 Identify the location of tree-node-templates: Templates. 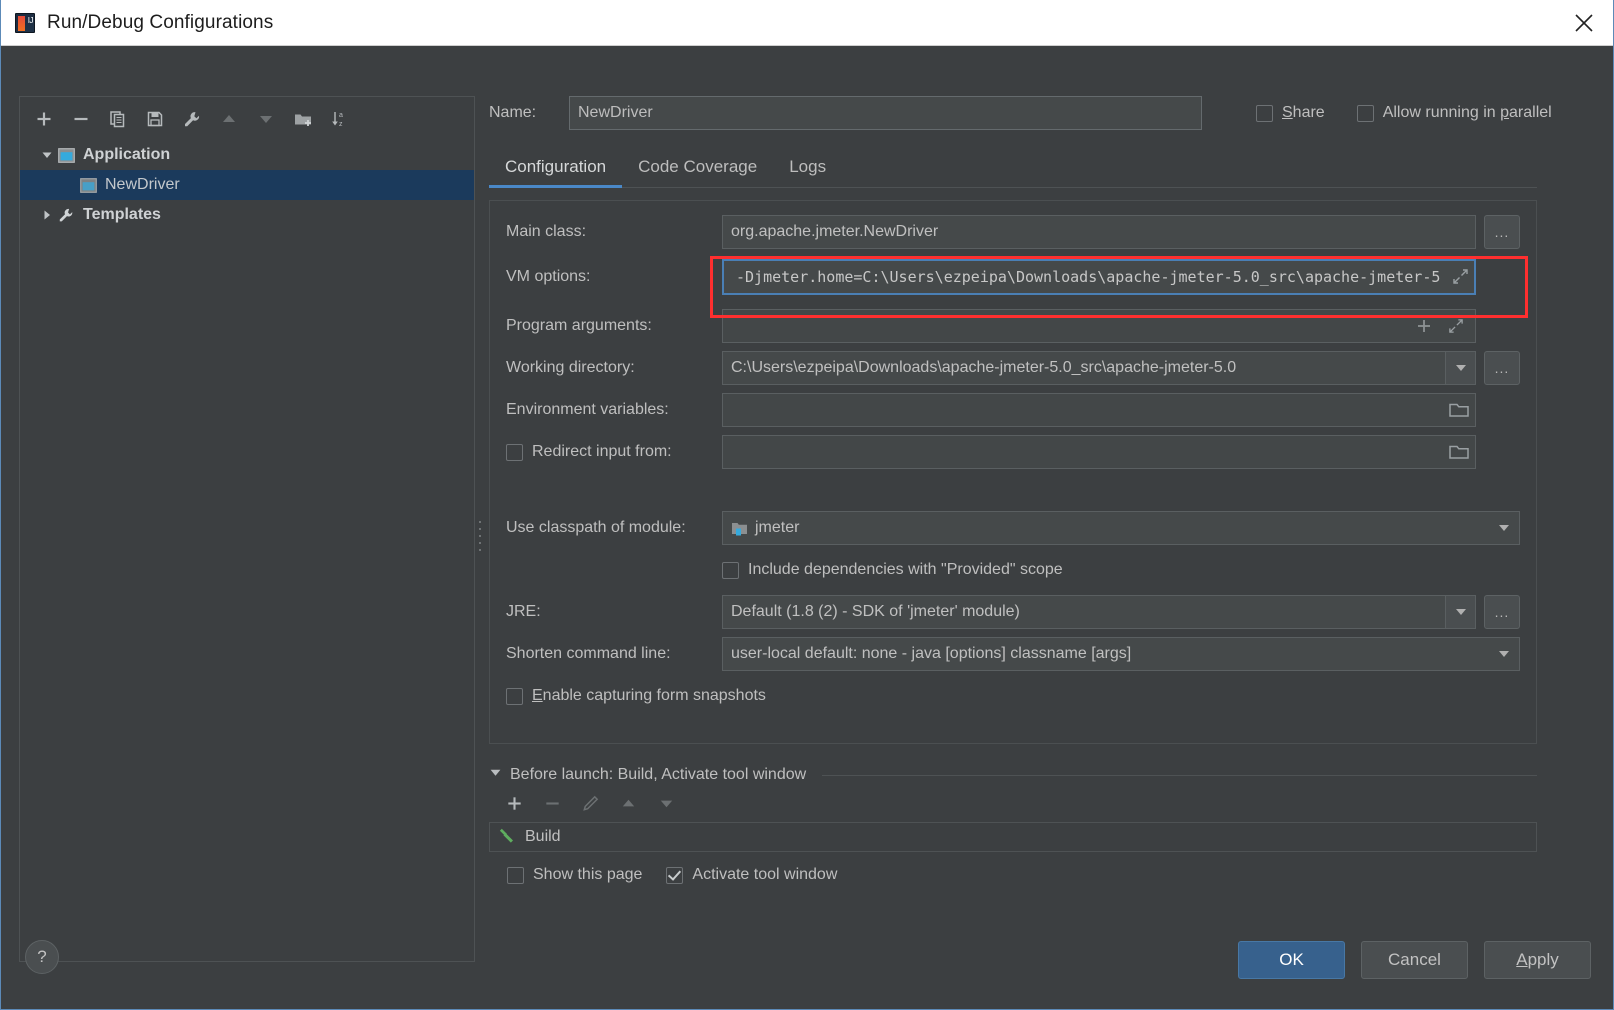
(247, 215).